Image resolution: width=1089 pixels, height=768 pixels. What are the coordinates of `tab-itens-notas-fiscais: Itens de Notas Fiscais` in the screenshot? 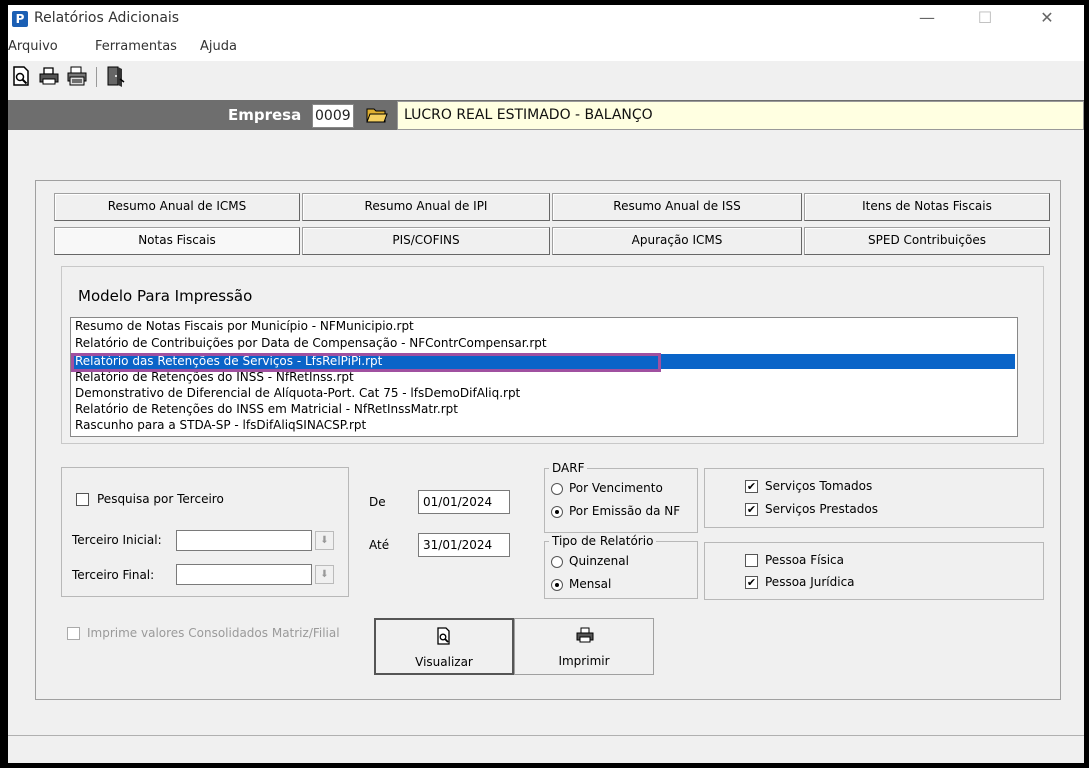 It's located at (927, 207).